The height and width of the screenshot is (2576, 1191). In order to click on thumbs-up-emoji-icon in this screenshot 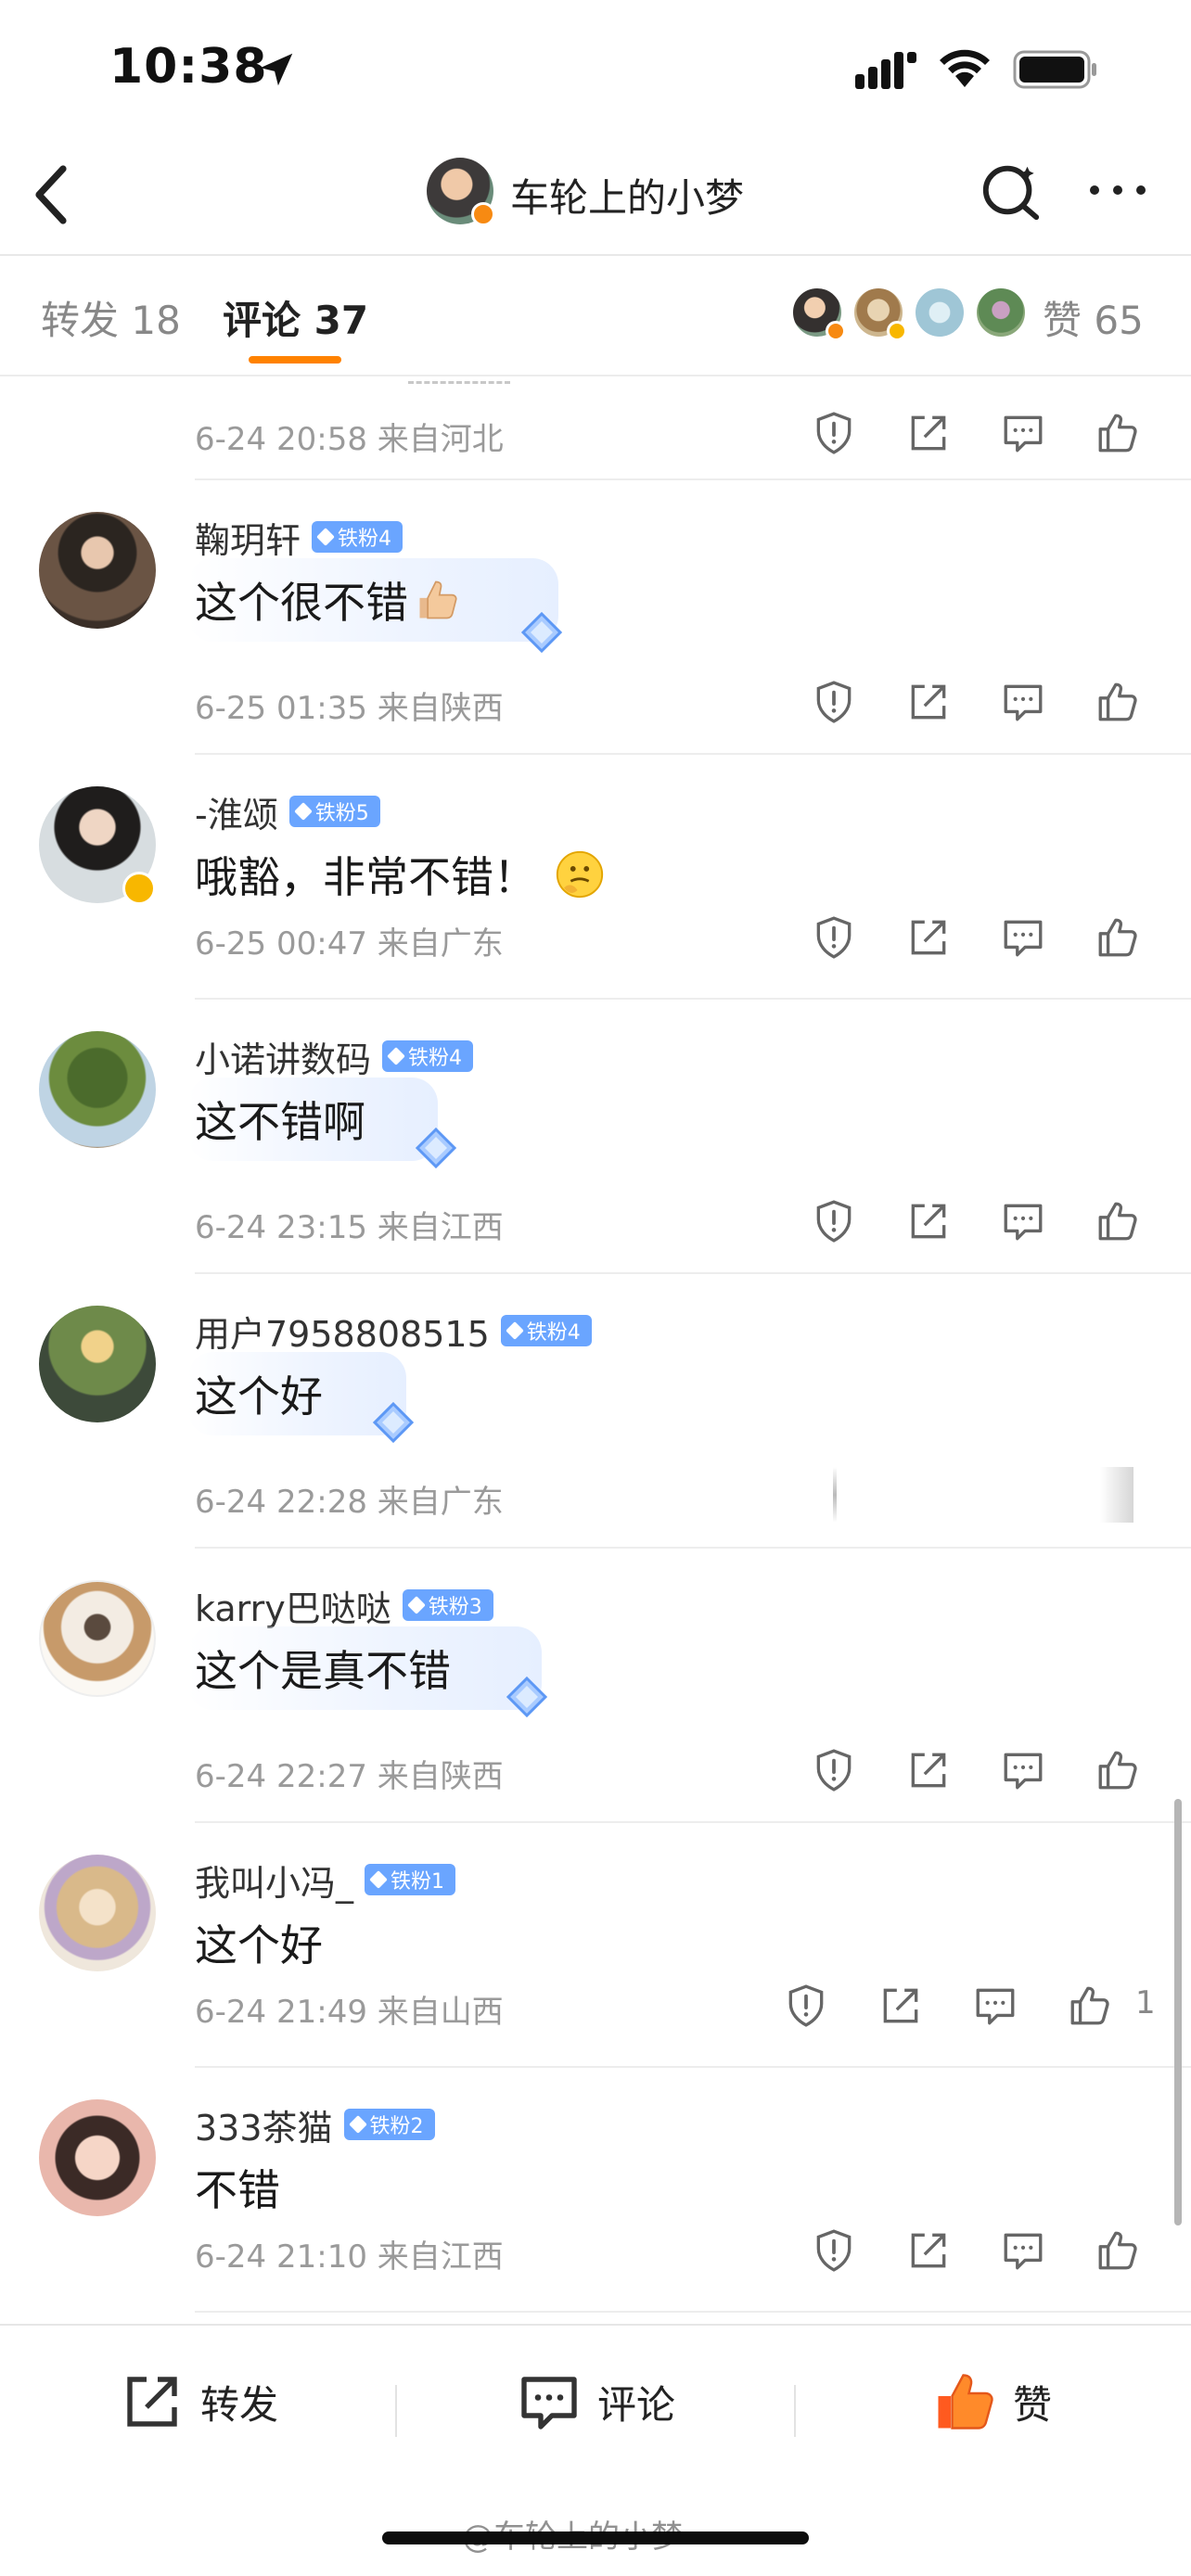, I will do `click(438, 599)`.